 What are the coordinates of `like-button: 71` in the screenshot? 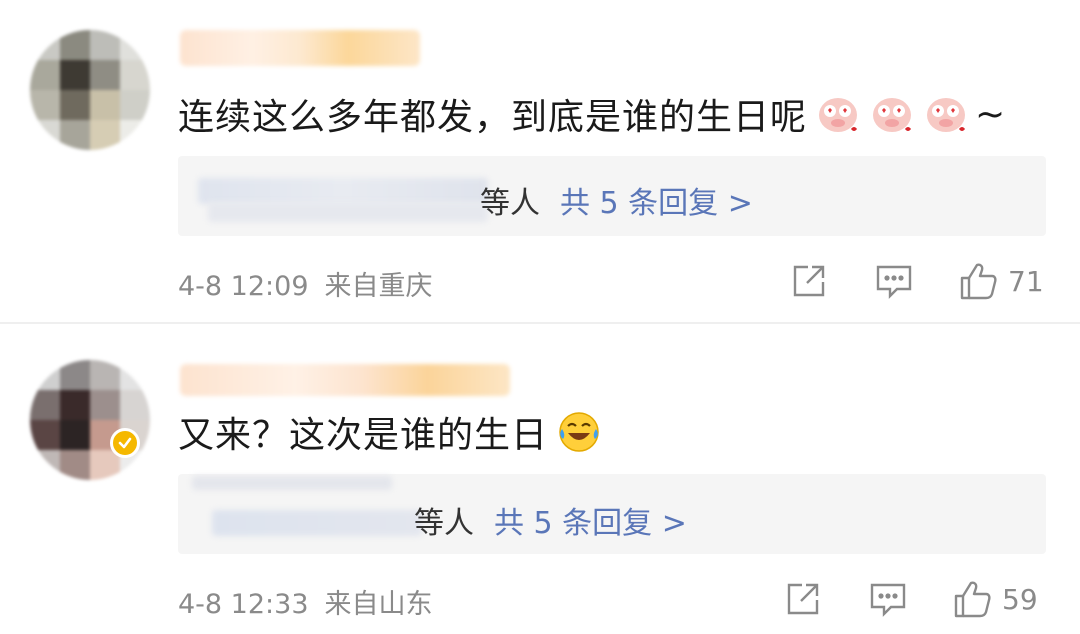 It's located at (1001, 281).